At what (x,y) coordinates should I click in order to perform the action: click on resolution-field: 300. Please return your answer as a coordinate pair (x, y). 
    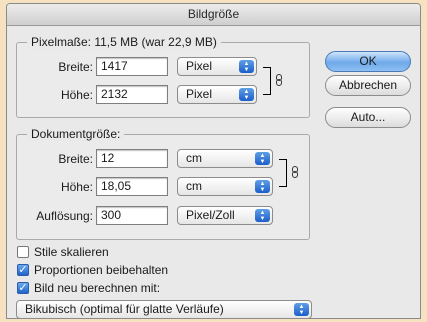
    Looking at the image, I should click on (132, 215).